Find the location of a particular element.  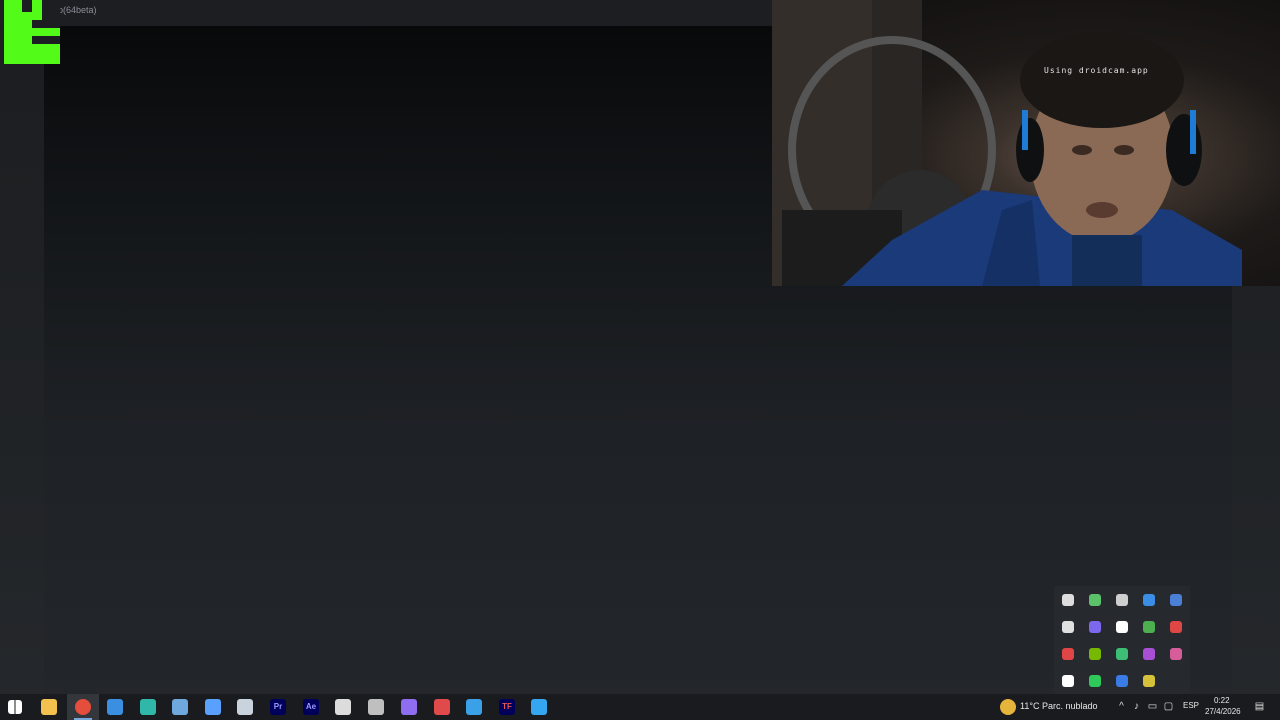

clock-time: 0:22 is located at coordinates (1222, 700).